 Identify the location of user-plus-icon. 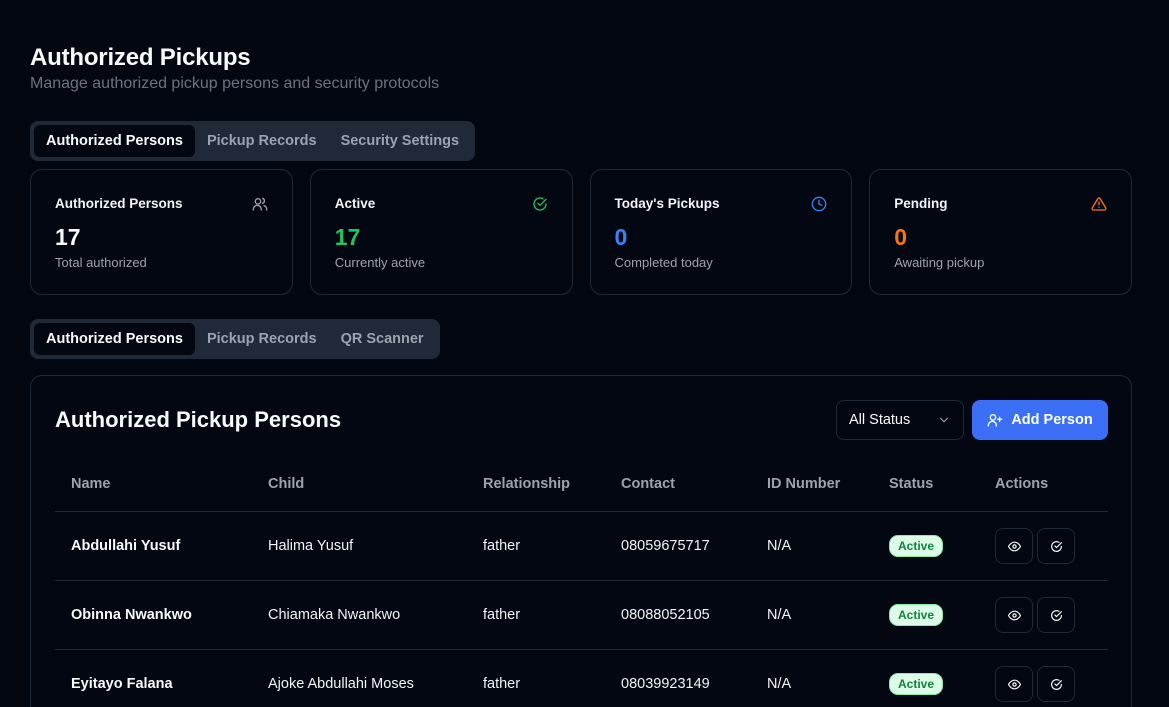
(995, 420).